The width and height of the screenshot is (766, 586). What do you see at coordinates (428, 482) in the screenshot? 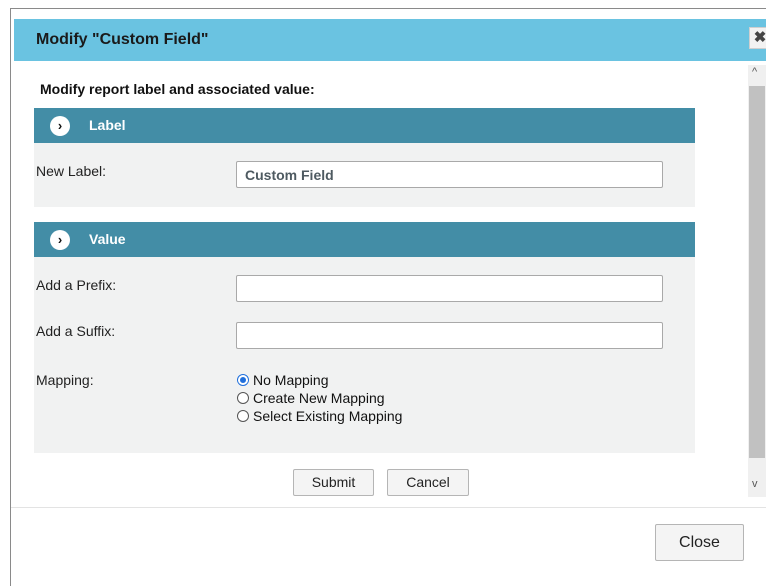
I see `cancel-button: Cancel` at bounding box center [428, 482].